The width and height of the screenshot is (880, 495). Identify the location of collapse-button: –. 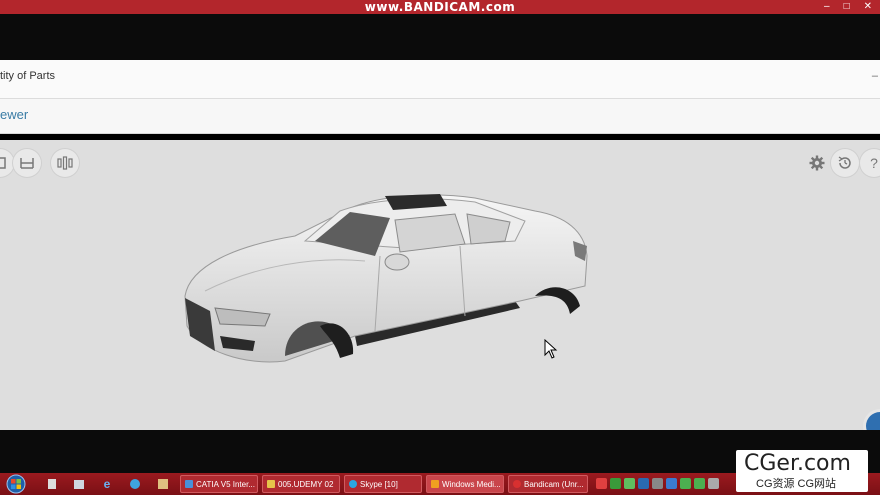
(875, 76).